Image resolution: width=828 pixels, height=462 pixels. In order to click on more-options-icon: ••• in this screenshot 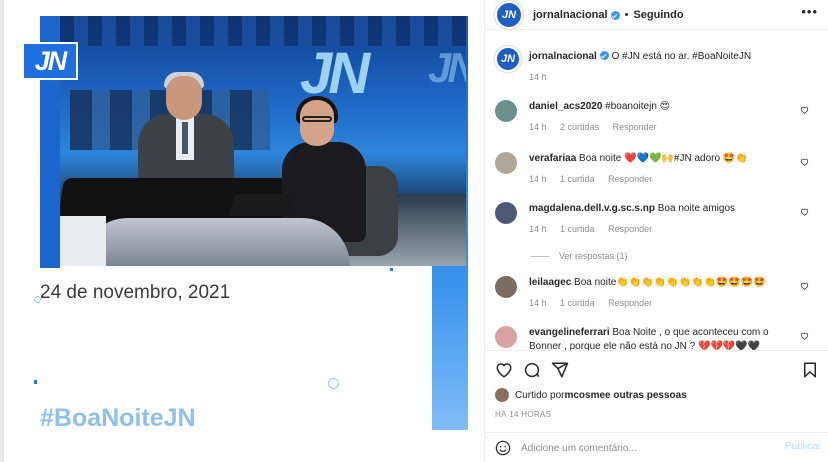, I will do `click(809, 11)`.